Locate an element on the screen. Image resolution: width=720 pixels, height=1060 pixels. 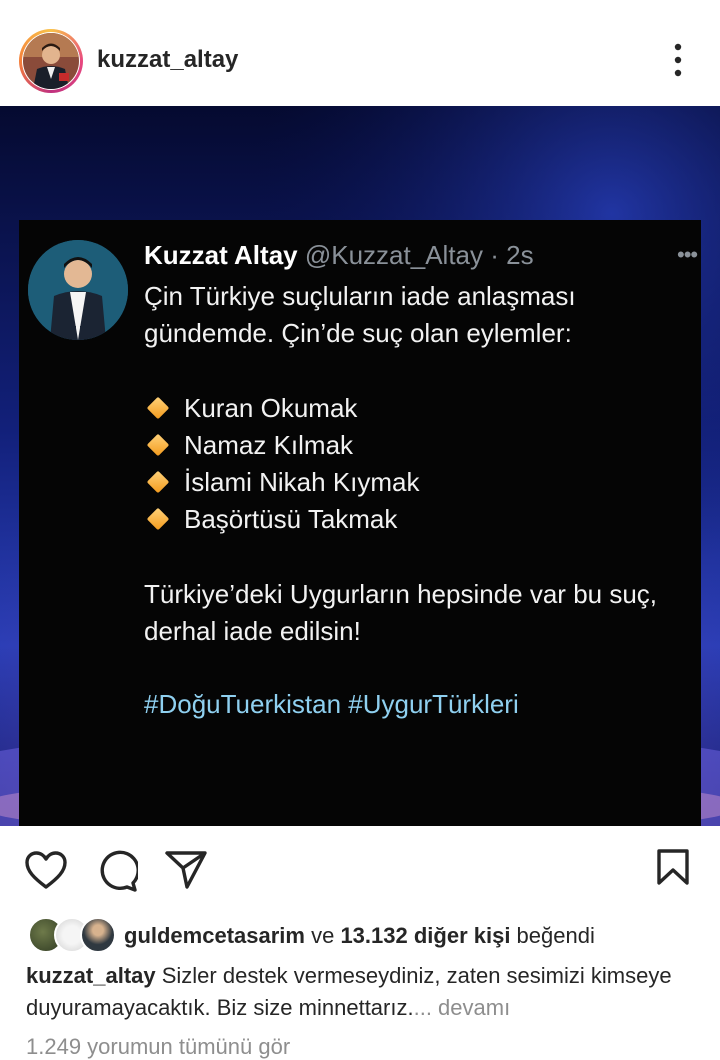
comment-button is located at coordinates (118, 873).